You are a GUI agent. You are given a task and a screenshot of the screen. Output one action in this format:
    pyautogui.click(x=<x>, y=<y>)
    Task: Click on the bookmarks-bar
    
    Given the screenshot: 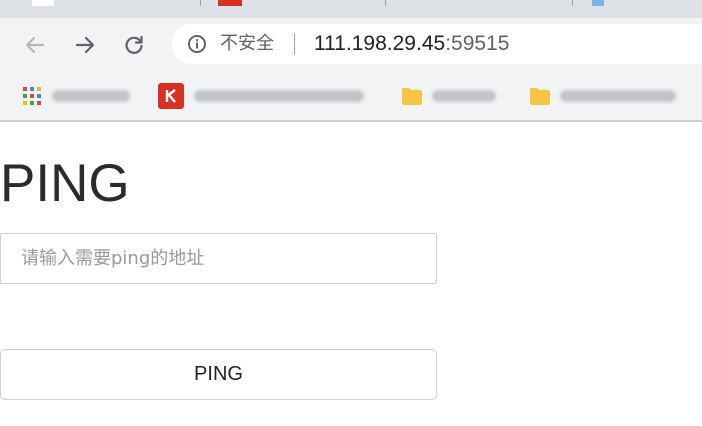 What is the action you would take?
    pyautogui.click(x=351, y=96)
    